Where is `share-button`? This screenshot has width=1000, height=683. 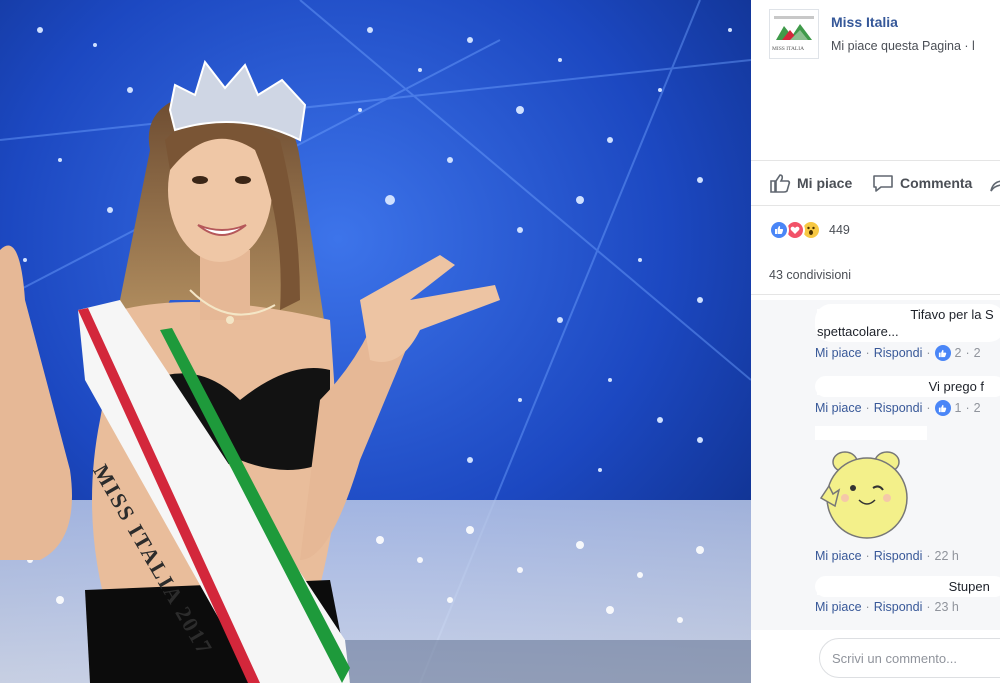 share-button is located at coordinates (994, 183).